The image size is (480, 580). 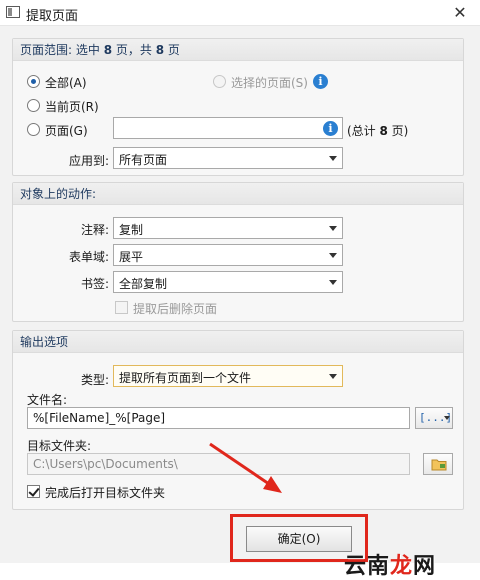 What do you see at coordinates (367, 566) in the screenshot?
I see `watermark-part-a: 云南` at bounding box center [367, 566].